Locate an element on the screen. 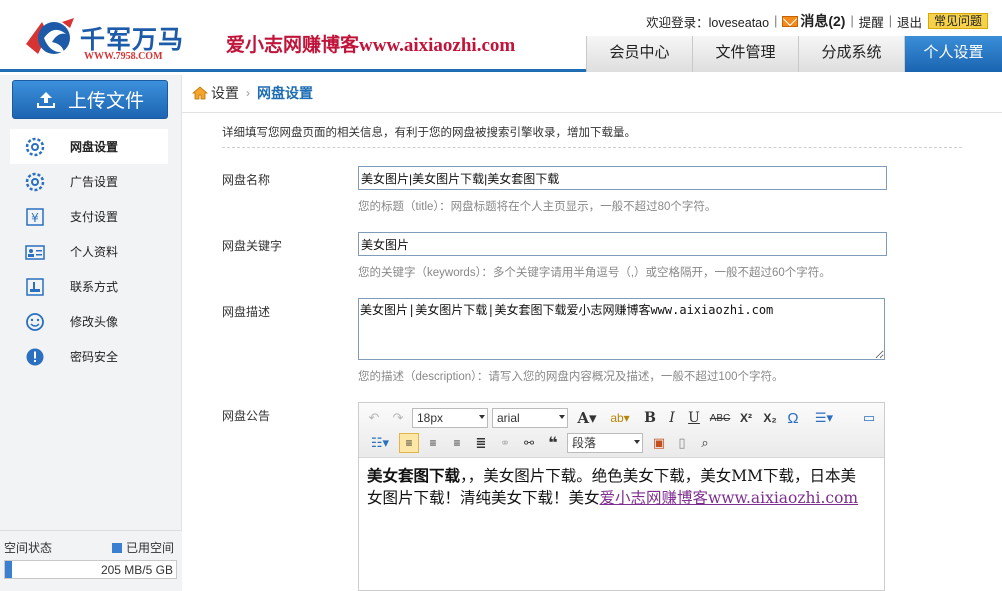  font-color-icon: A▾ is located at coordinates (587, 418).